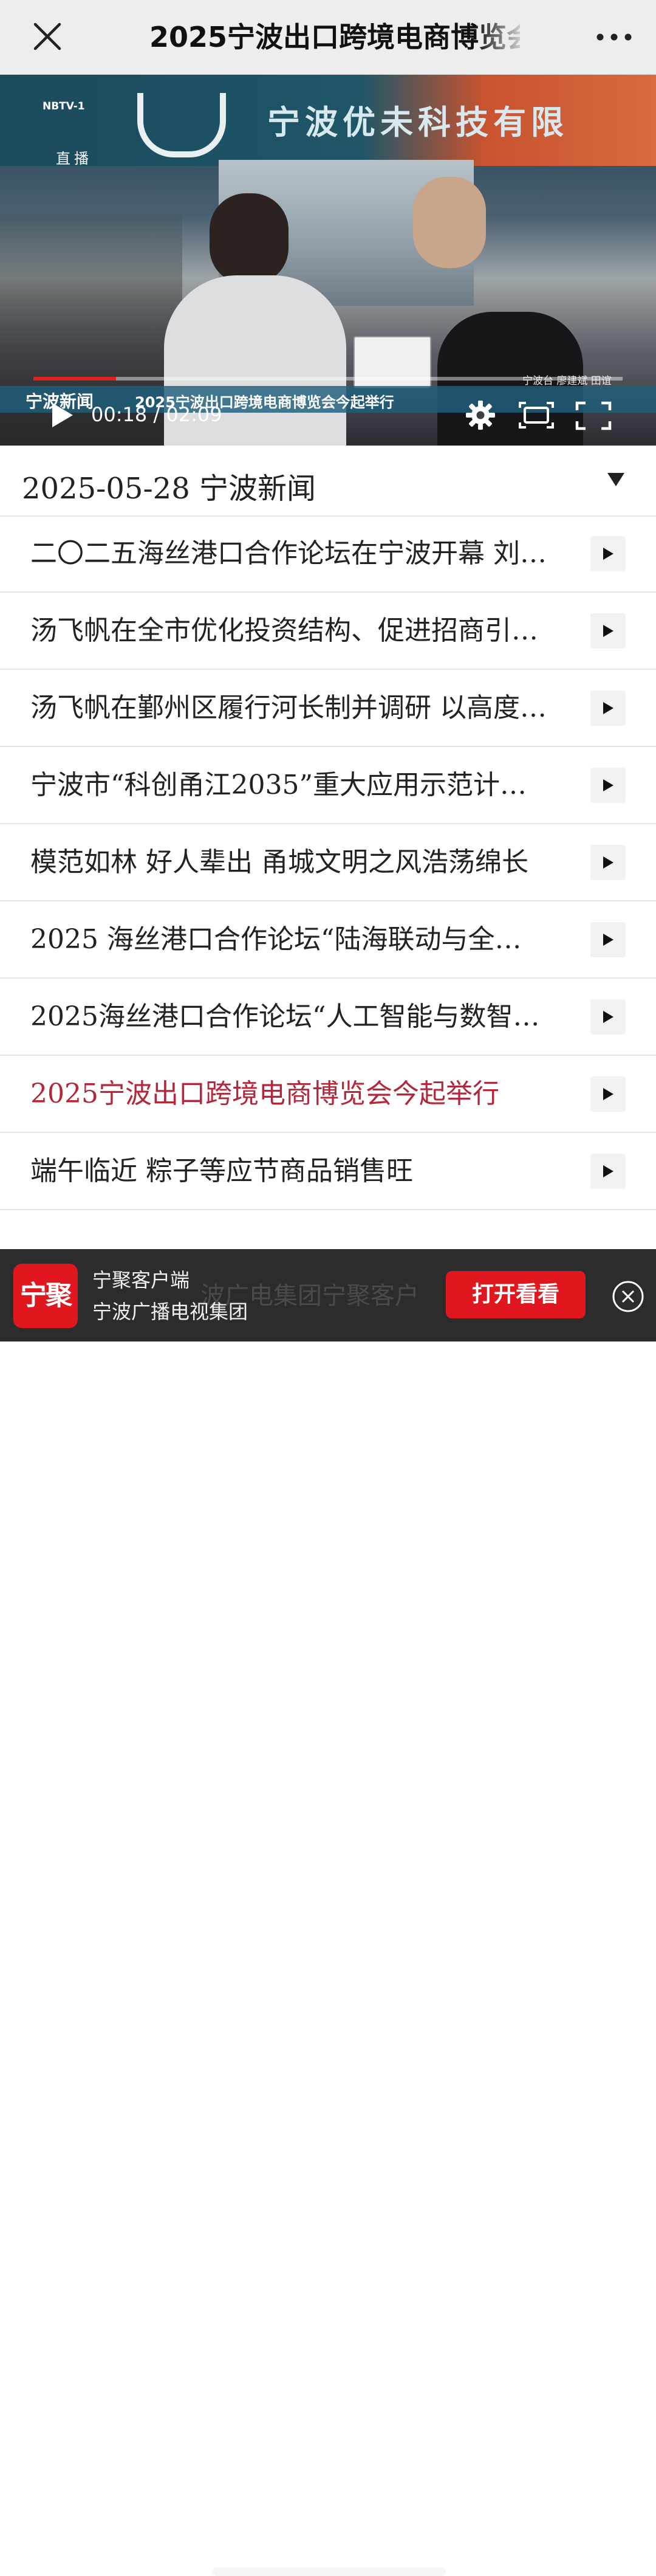 The width and height of the screenshot is (656, 2576). I want to click on video-progress-fill, so click(74, 379).